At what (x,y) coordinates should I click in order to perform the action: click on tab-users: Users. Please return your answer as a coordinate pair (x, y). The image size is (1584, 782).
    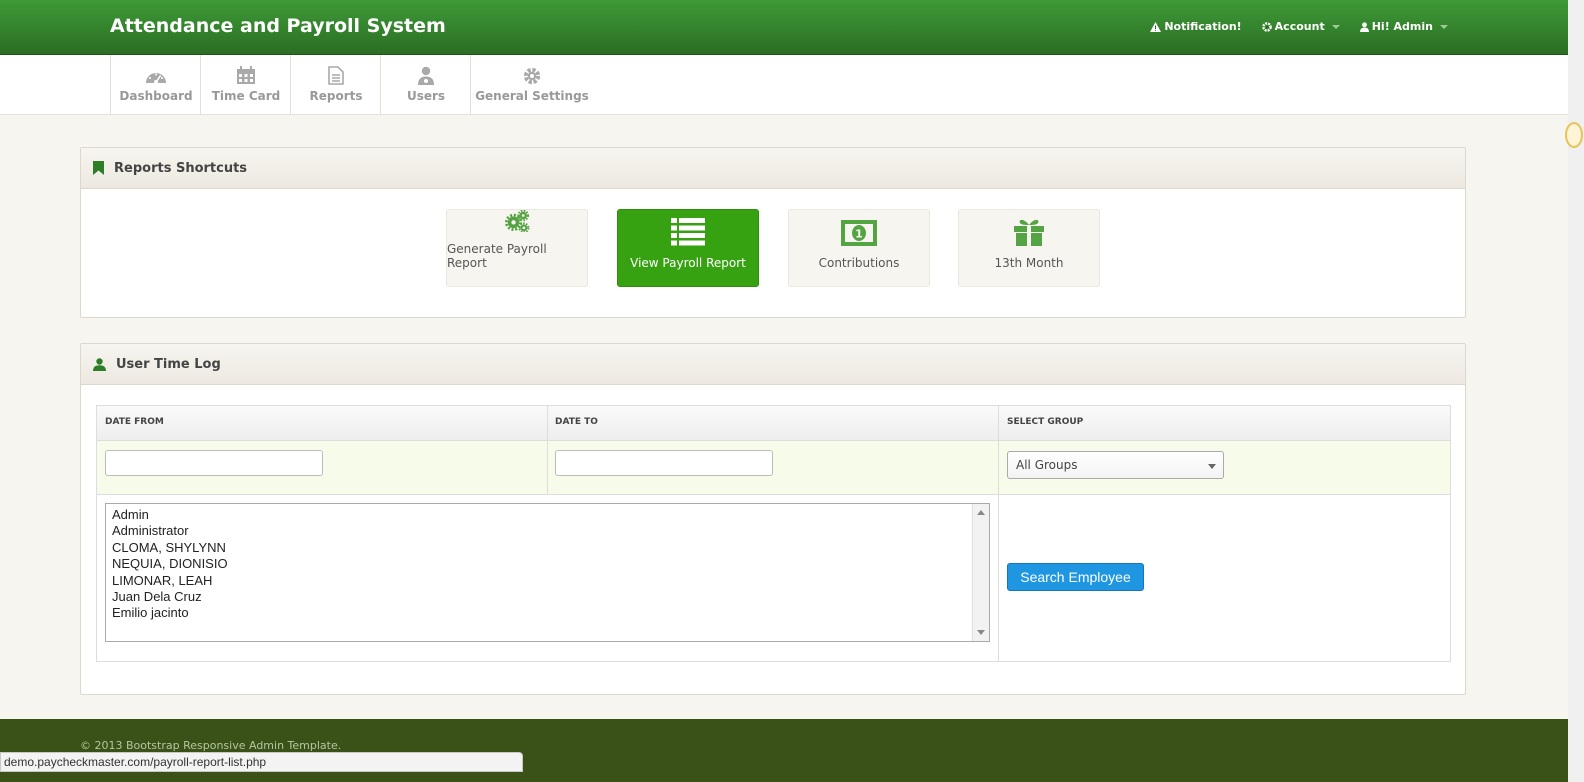
    Looking at the image, I should click on (425, 84).